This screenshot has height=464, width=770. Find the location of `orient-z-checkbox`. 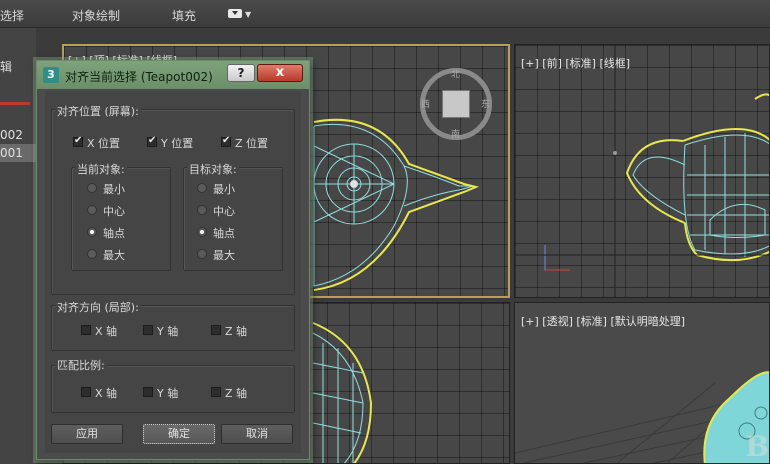

orient-z-checkbox is located at coordinates (216, 330).